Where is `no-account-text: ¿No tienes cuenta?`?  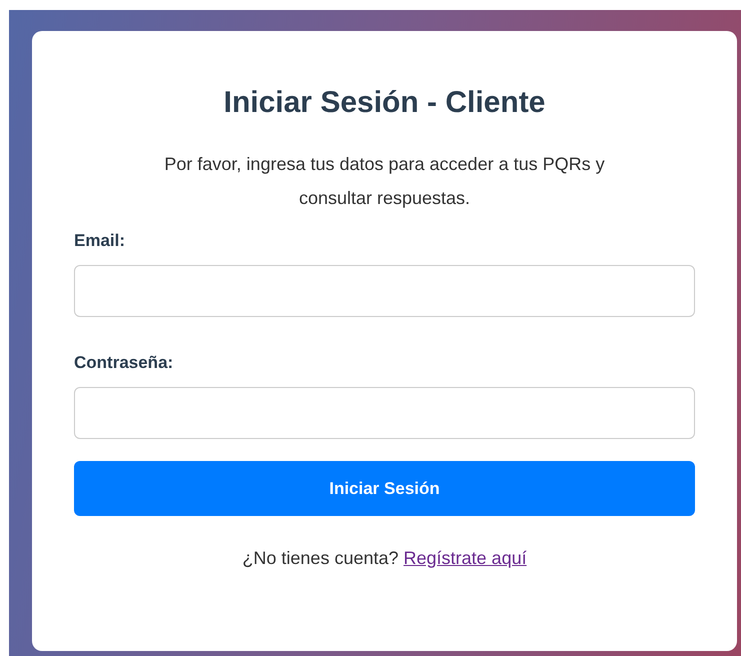 no-account-text: ¿No tienes cuenta? is located at coordinates (320, 558).